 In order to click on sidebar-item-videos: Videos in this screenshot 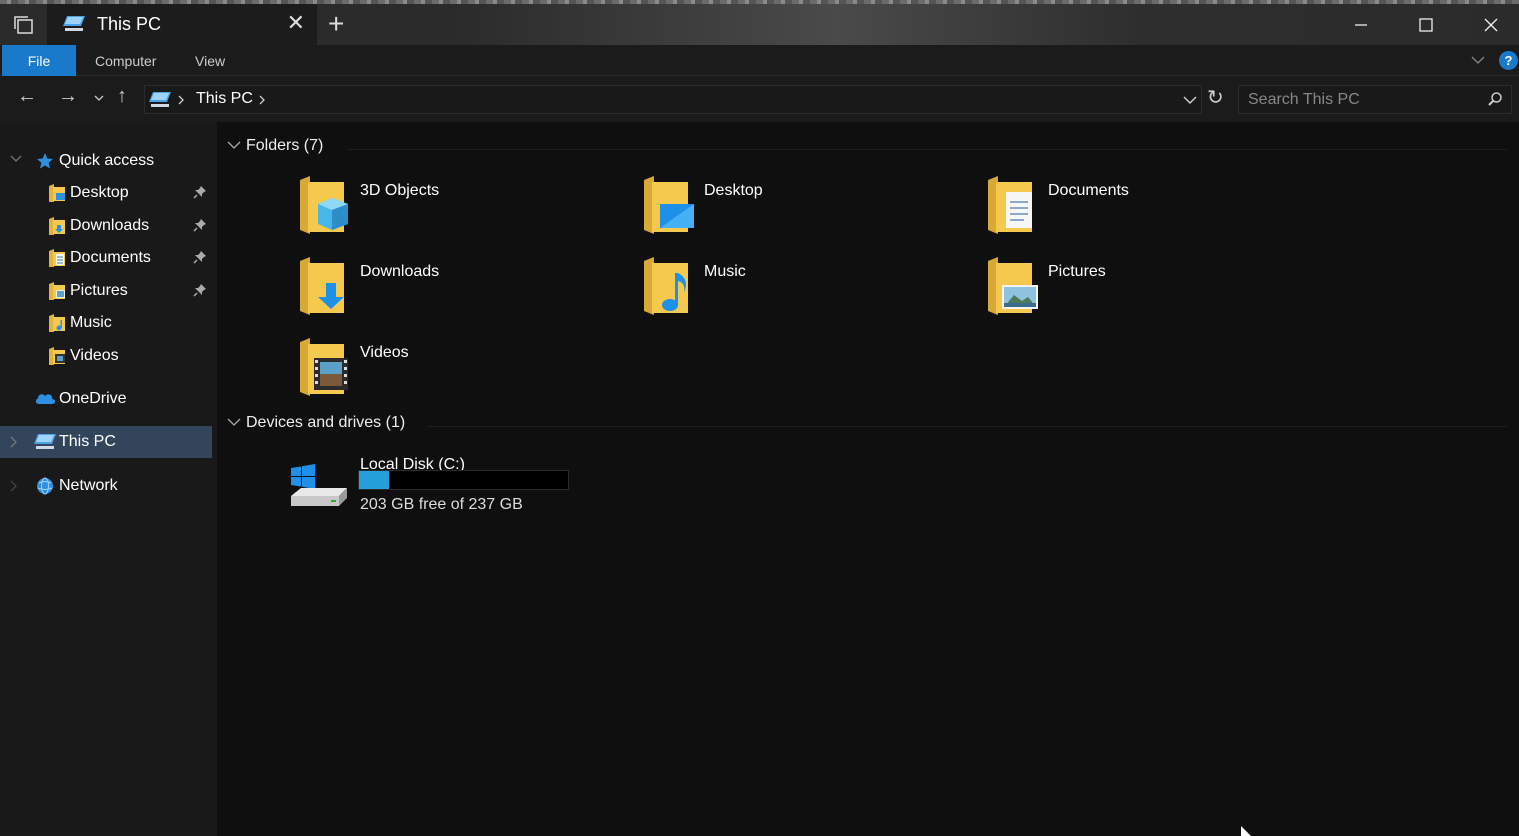, I will do `click(106, 356)`.